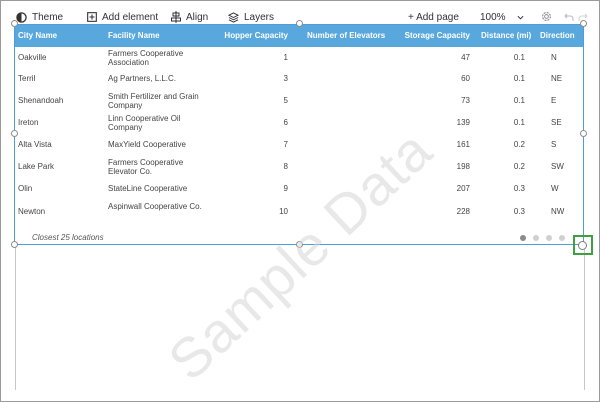 This screenshot has height=402, width=600. I want to click on cell-facility: Farmers Cooperative Association, so click(146, 58).